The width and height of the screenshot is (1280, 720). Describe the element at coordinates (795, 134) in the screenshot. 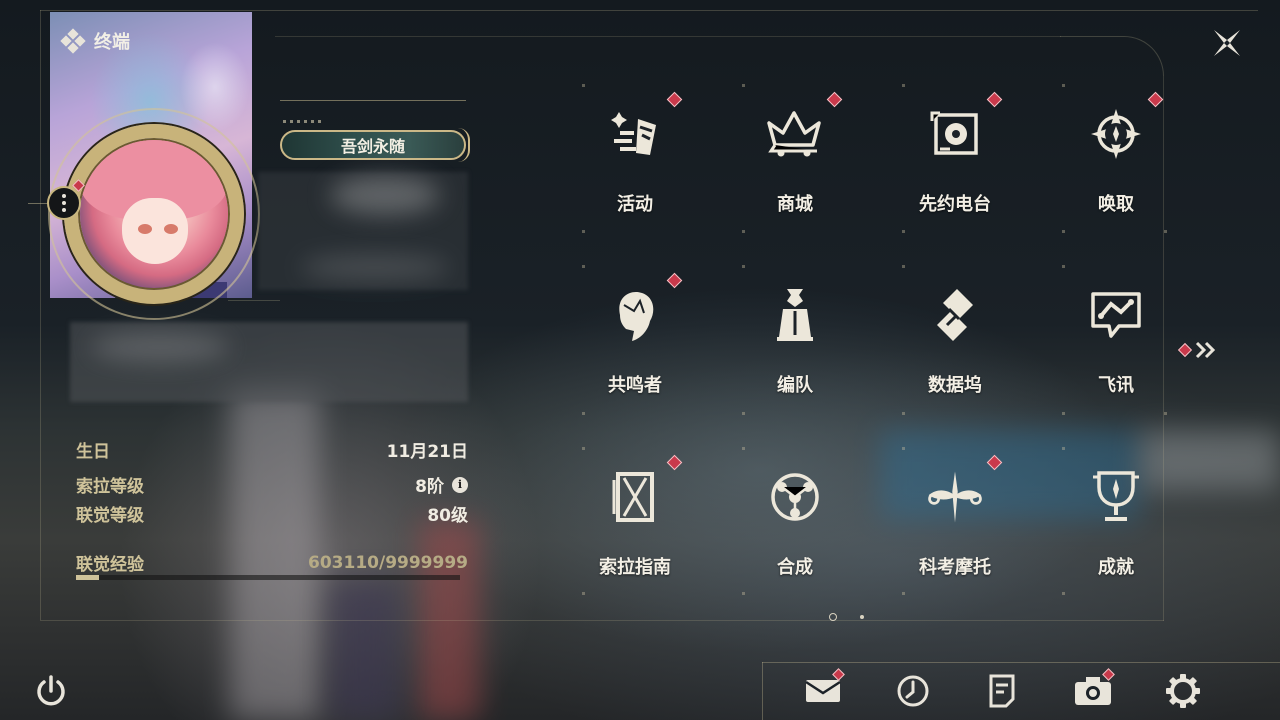

I see `shop-icon` at that location.